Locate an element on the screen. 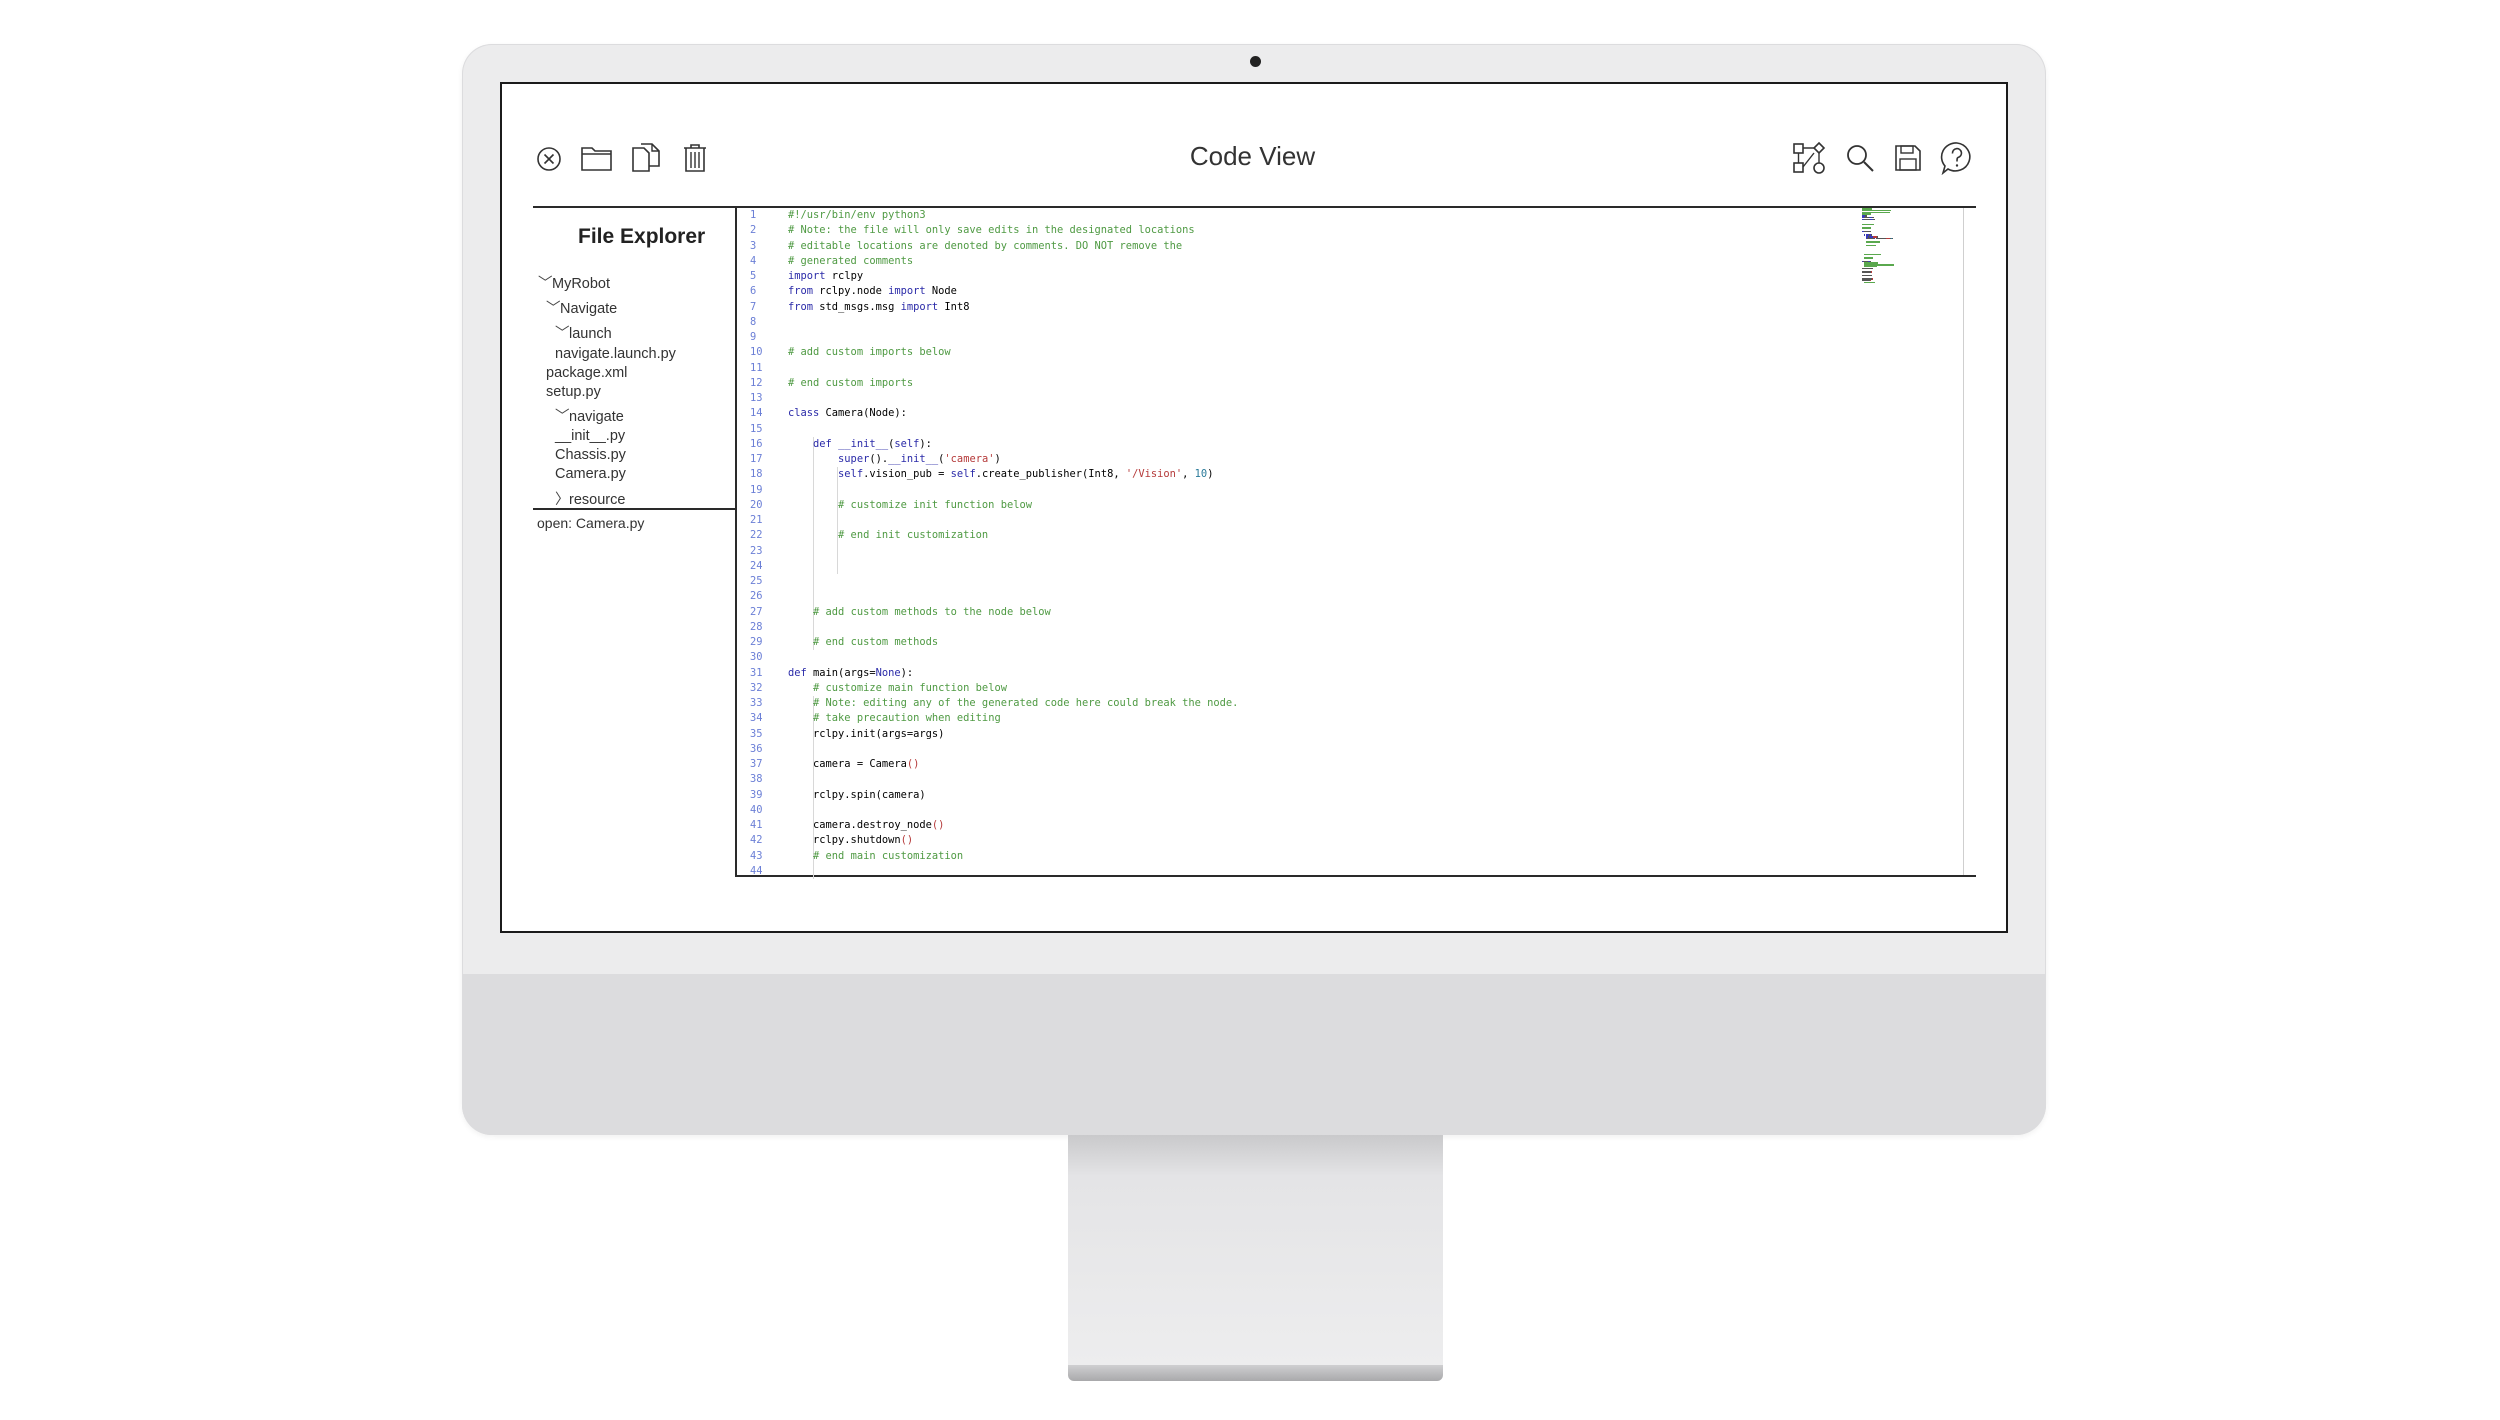  file-tree-item: navigate.launch.py is located at coordinates (615, 354).